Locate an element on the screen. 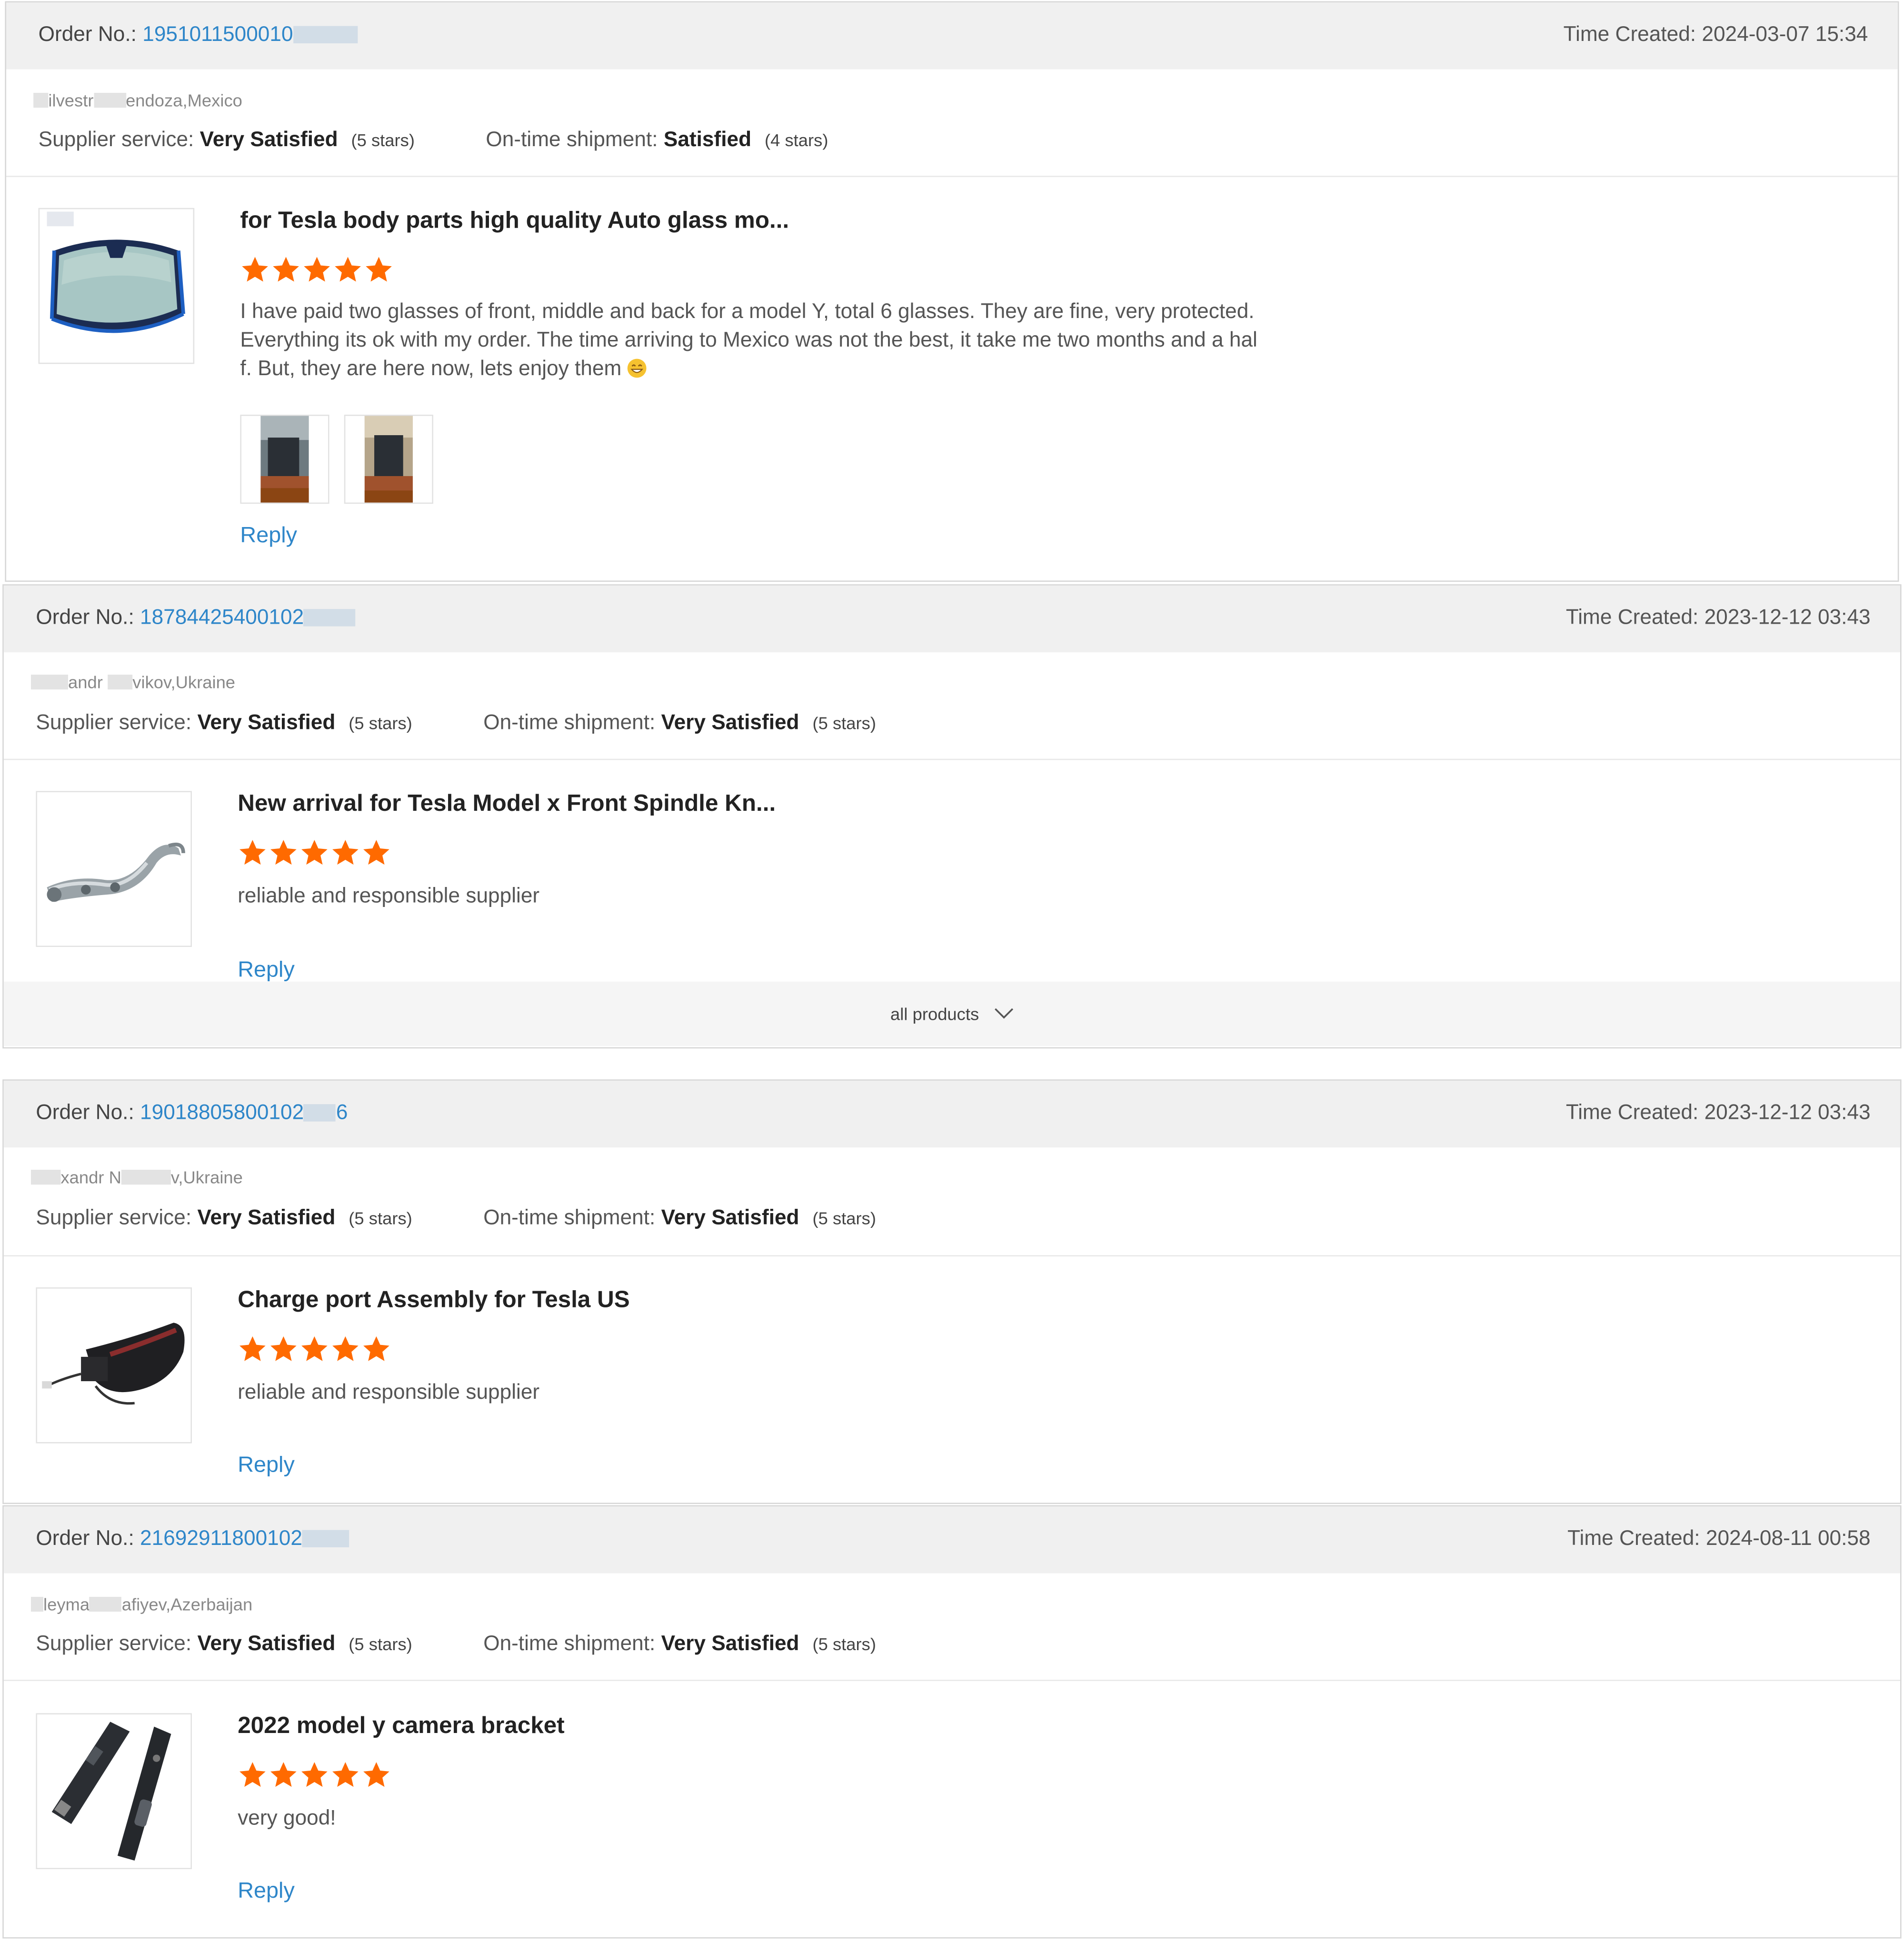  all-products-label: all products is located at coordinates (934, 1014).